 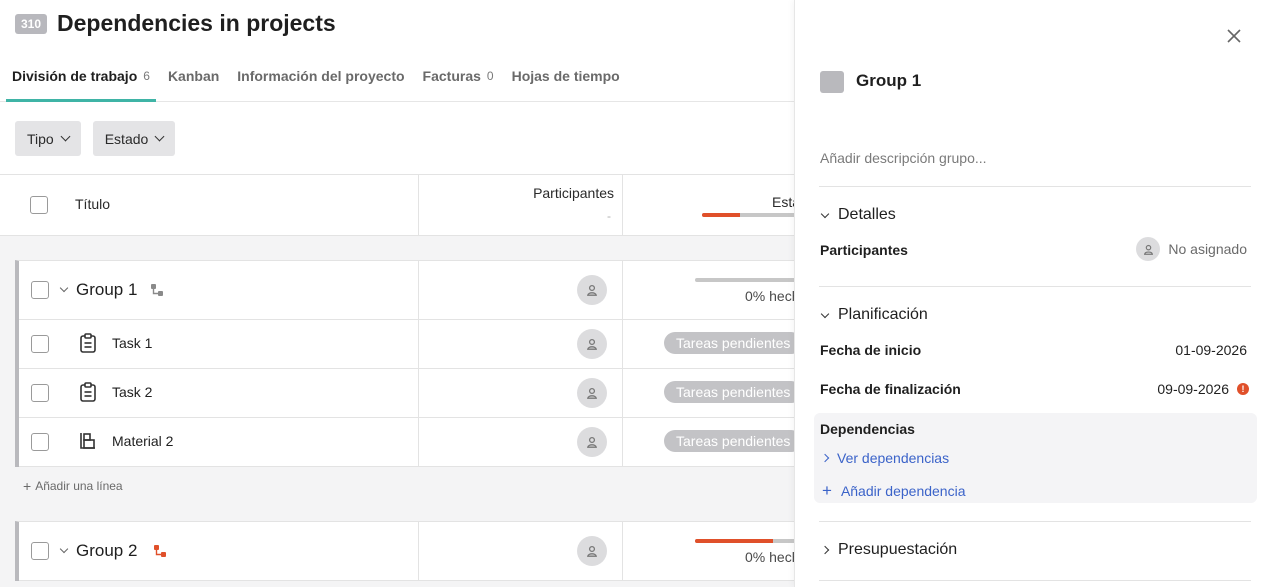 I want to click on end-date-value: 09-09-2026 !, so click(x=1203, y=389).